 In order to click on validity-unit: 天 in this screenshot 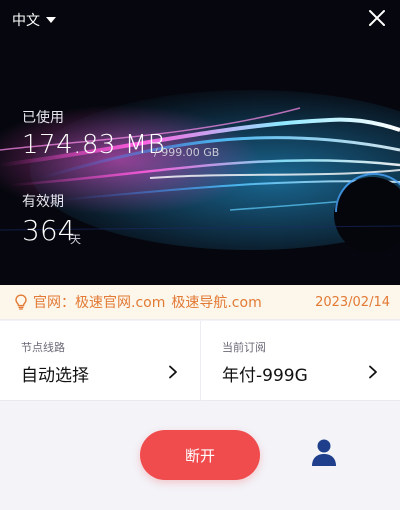, I will do `click(75, 239)`.